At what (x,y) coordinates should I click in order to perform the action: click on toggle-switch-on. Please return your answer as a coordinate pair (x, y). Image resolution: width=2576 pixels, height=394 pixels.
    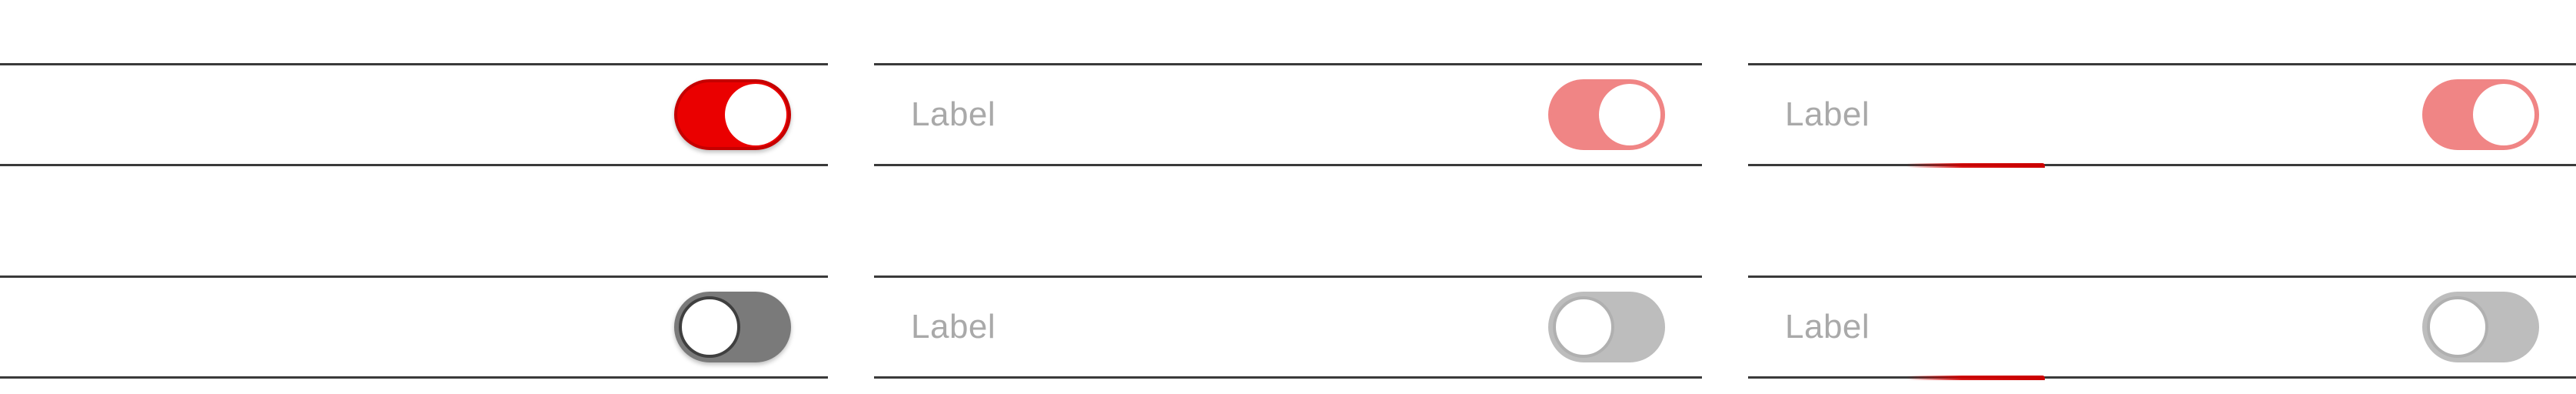
    Looking at the image, I should click on (732, 114).